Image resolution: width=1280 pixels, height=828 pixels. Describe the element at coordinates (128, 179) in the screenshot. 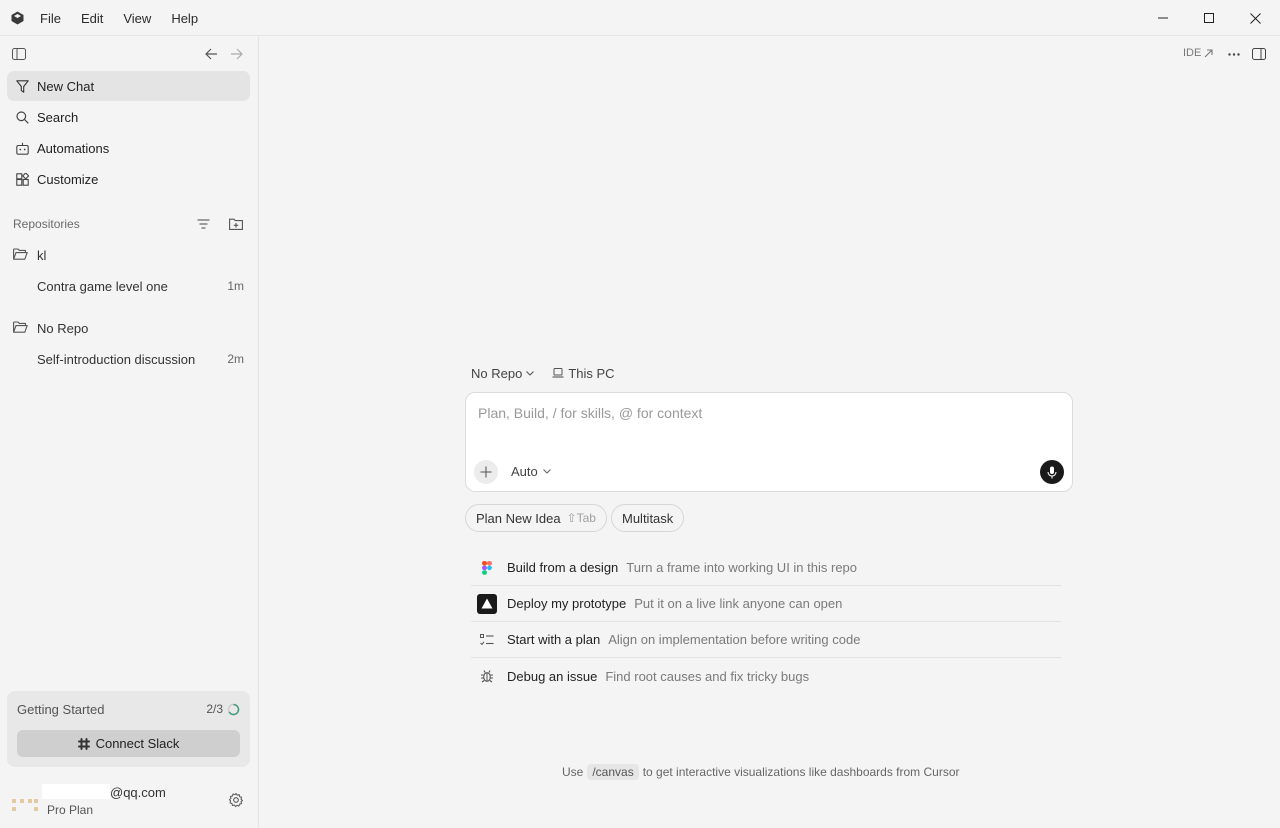

I see `nav-customize: Customize` at that location.